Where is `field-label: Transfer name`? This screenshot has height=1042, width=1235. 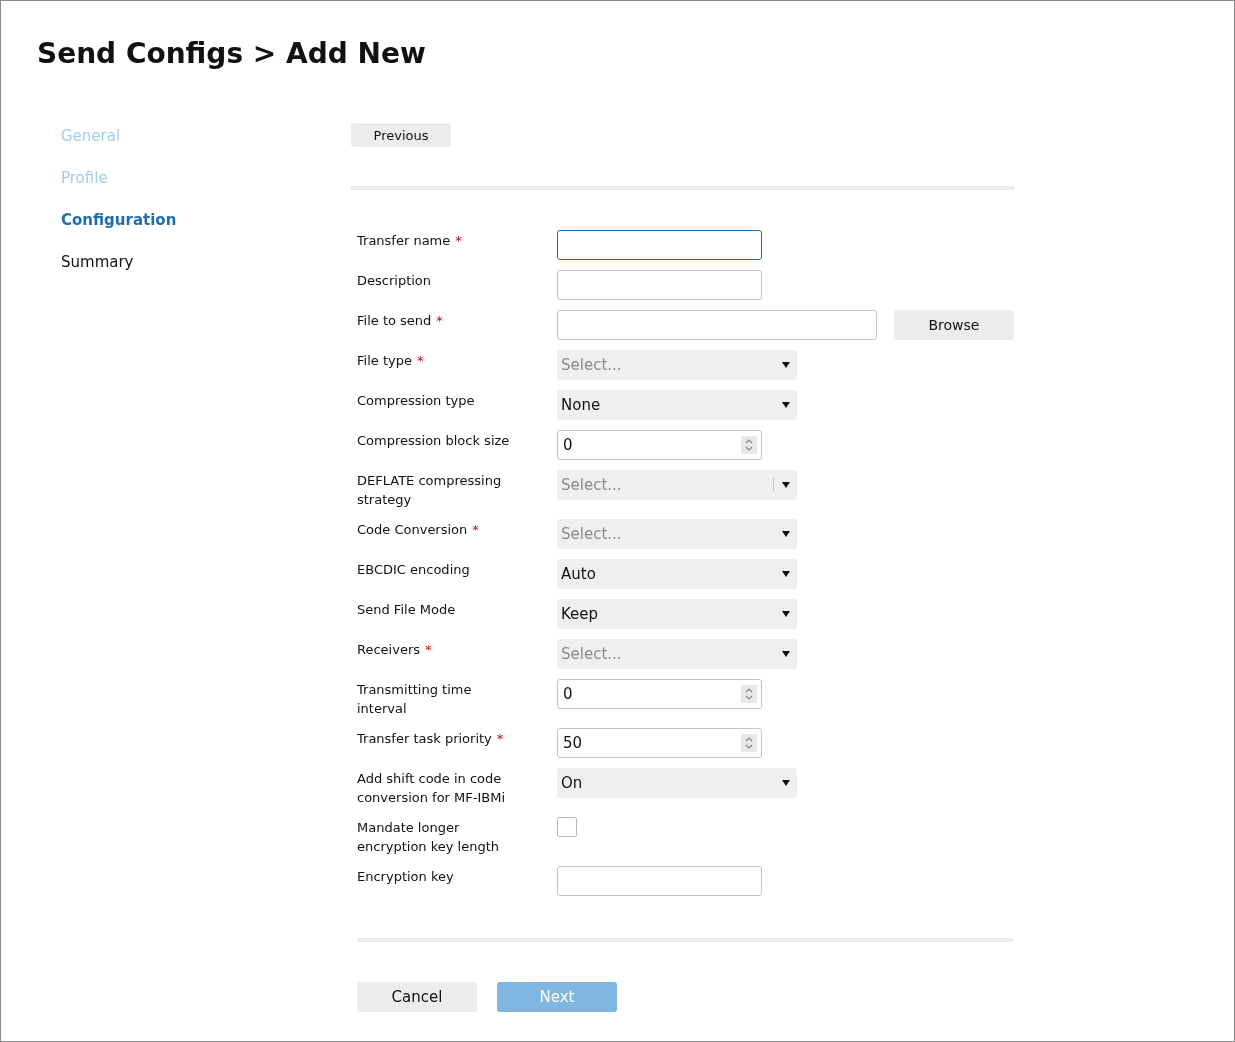
field-label: Transfer name is located at coordinates (404, 240).